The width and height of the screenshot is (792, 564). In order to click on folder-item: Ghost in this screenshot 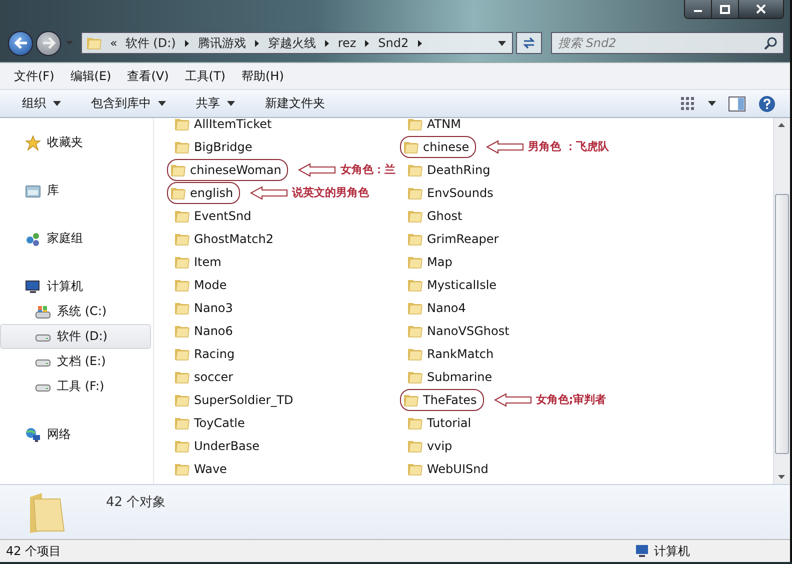, I will do `click(435, 216)`.